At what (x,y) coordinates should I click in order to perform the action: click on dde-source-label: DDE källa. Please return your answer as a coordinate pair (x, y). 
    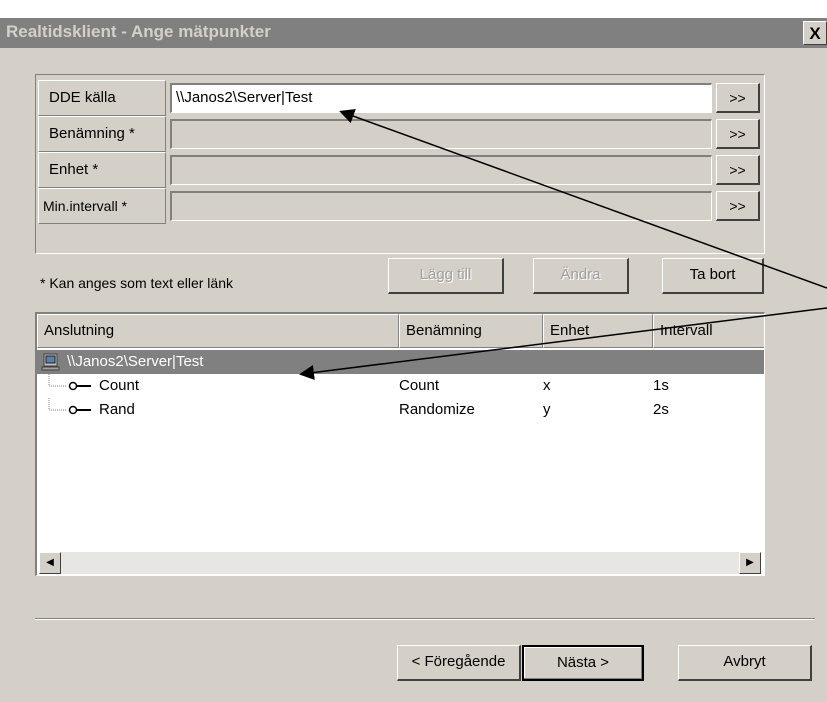
    Looking at the image, I should click on (102, 98).